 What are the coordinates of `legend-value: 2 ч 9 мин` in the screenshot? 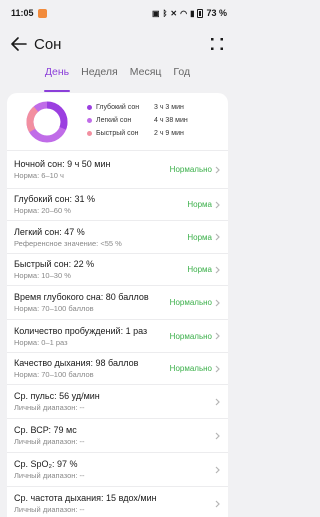 It's located at (169, 133).